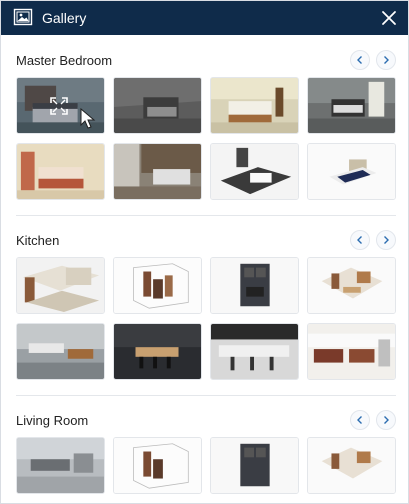 The height and width of the screenshot is (504, 409). I want to click on expand-icon, so click(59, 106).